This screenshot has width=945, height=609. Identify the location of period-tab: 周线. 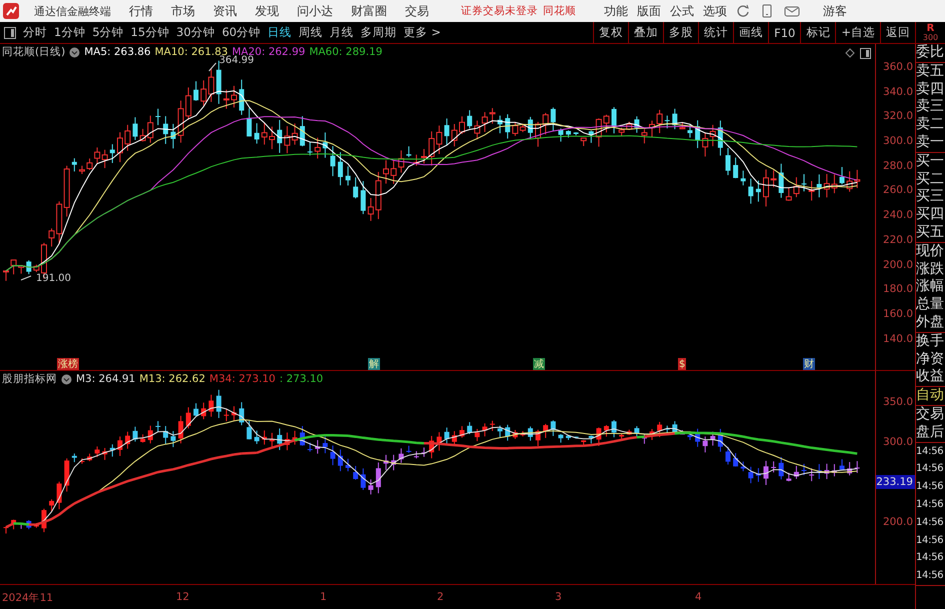
(310, 32).